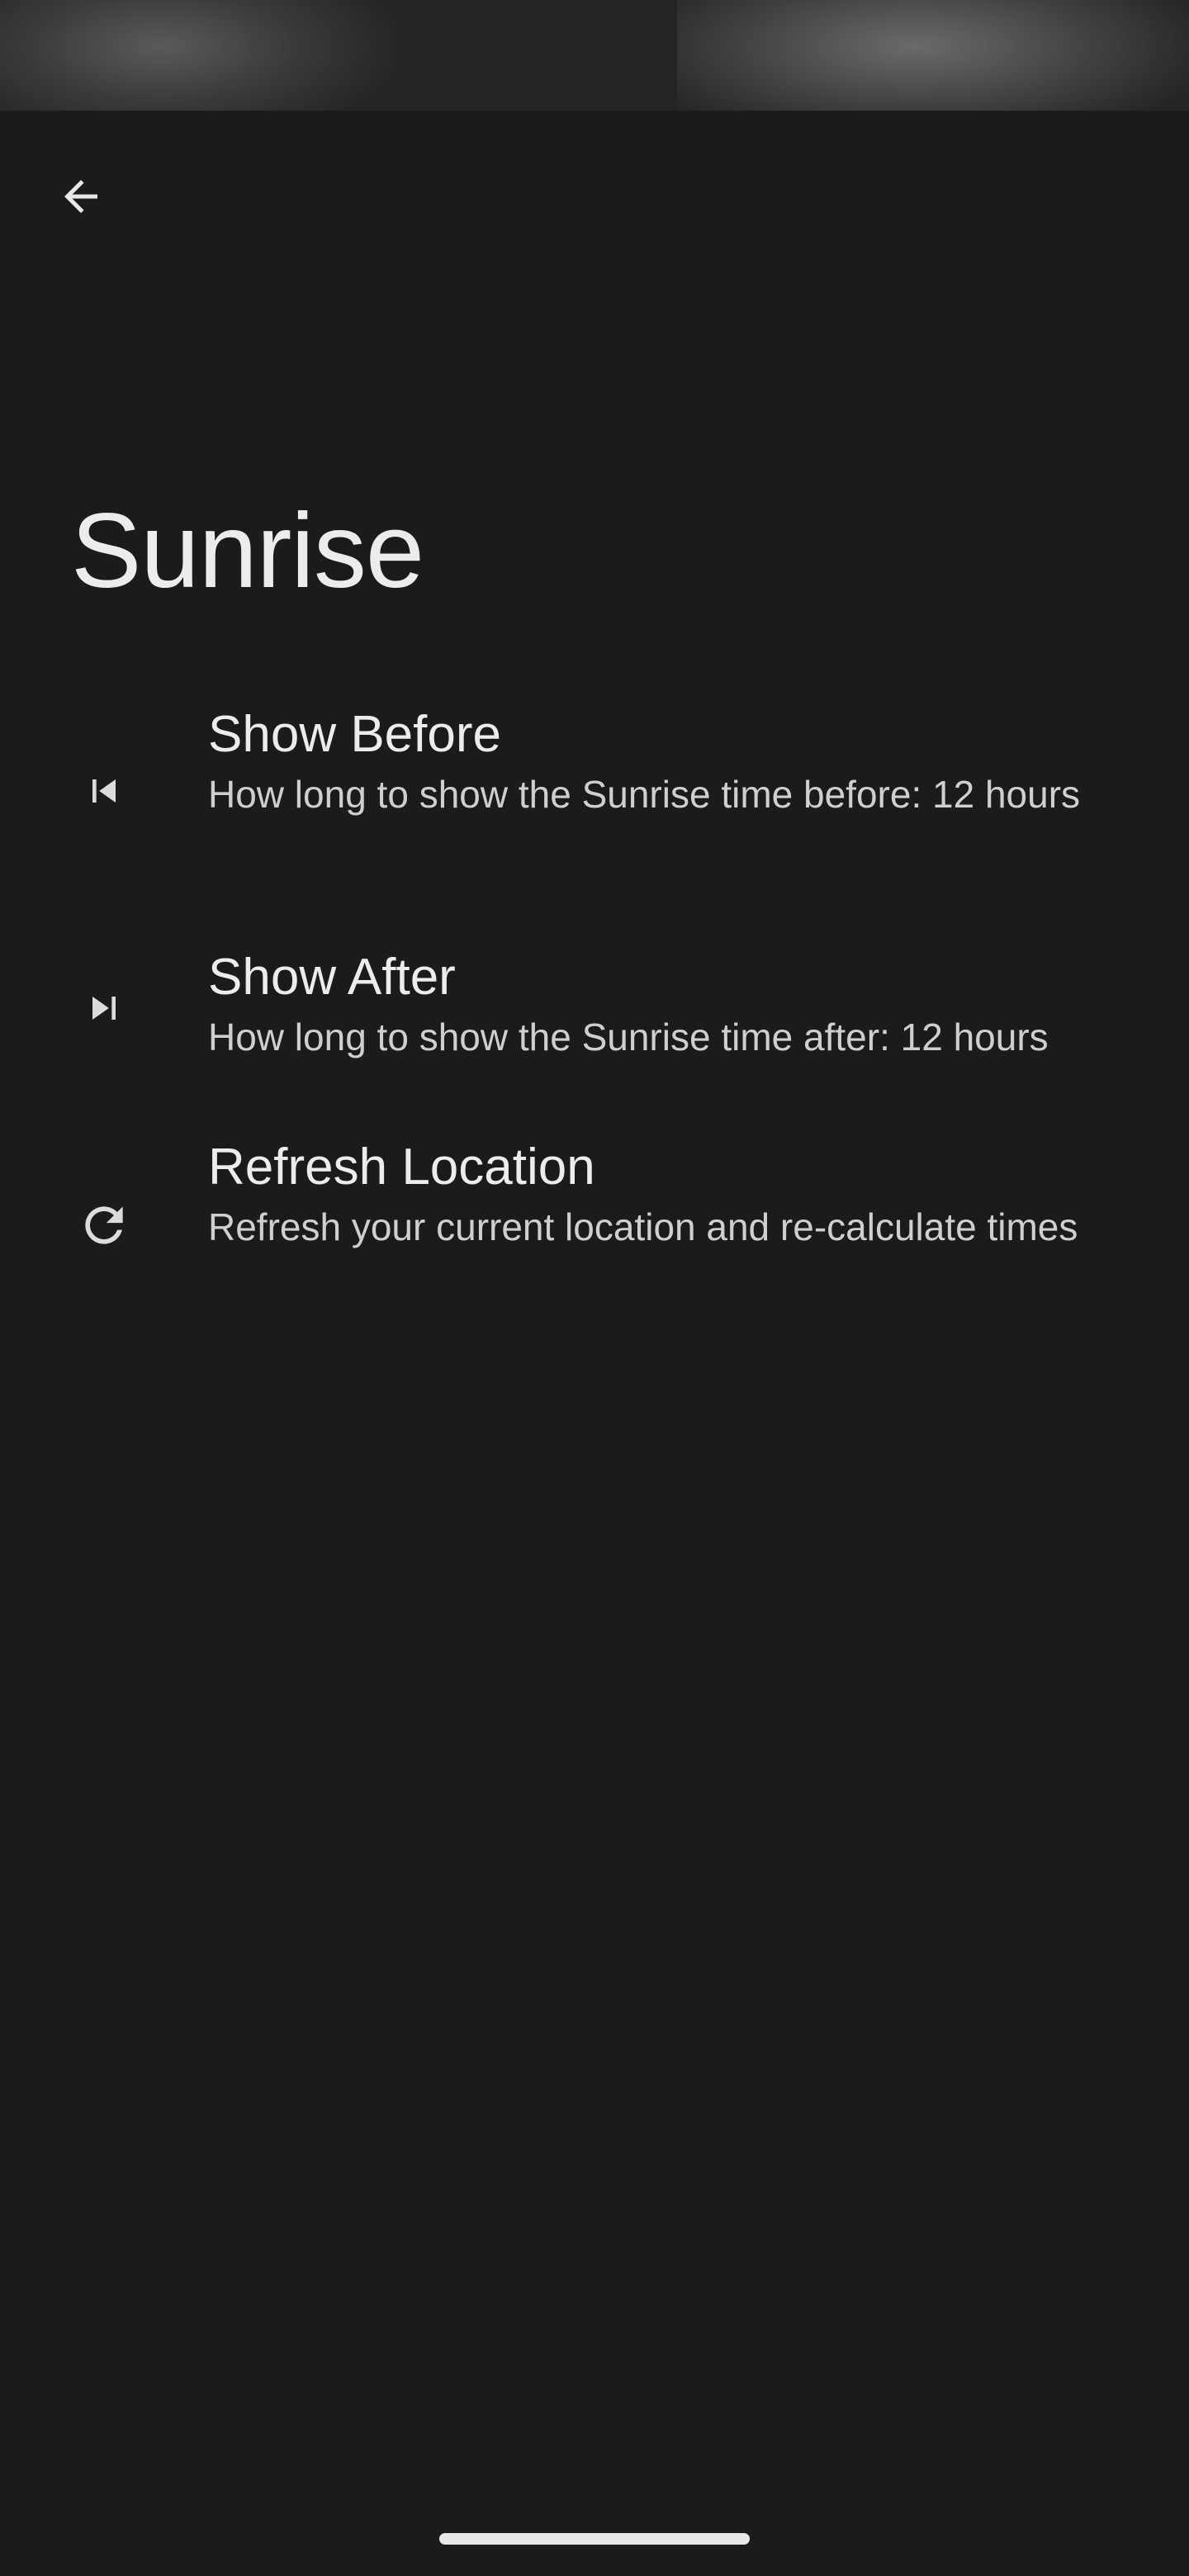 Image resolution: width=1189 pixels, height=2576 pixels. What do you see at coordinates (104, 791) in the screenshot?
I see `skip-previous-icon` at bounding box center [104, 791].